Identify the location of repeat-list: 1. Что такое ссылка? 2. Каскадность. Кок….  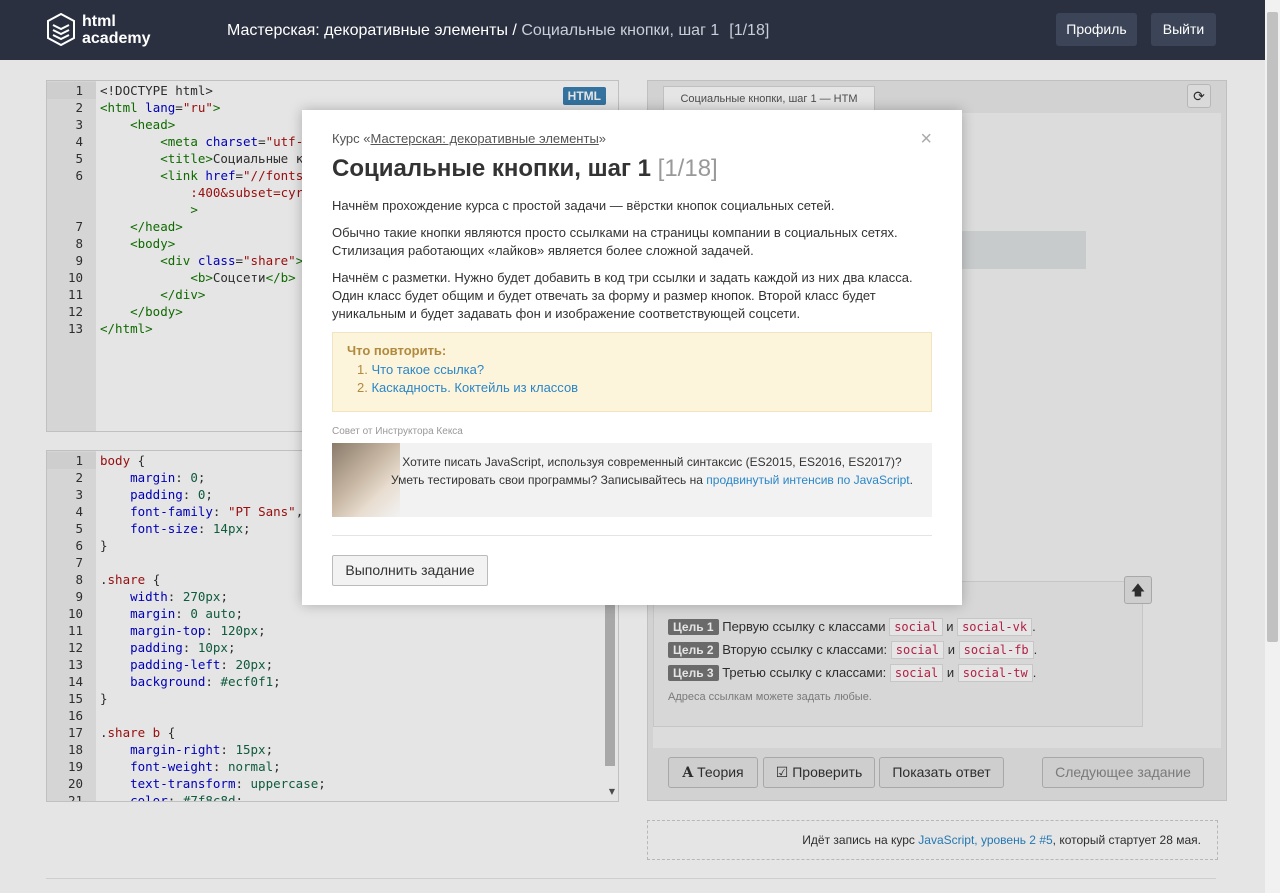
(468, 378).